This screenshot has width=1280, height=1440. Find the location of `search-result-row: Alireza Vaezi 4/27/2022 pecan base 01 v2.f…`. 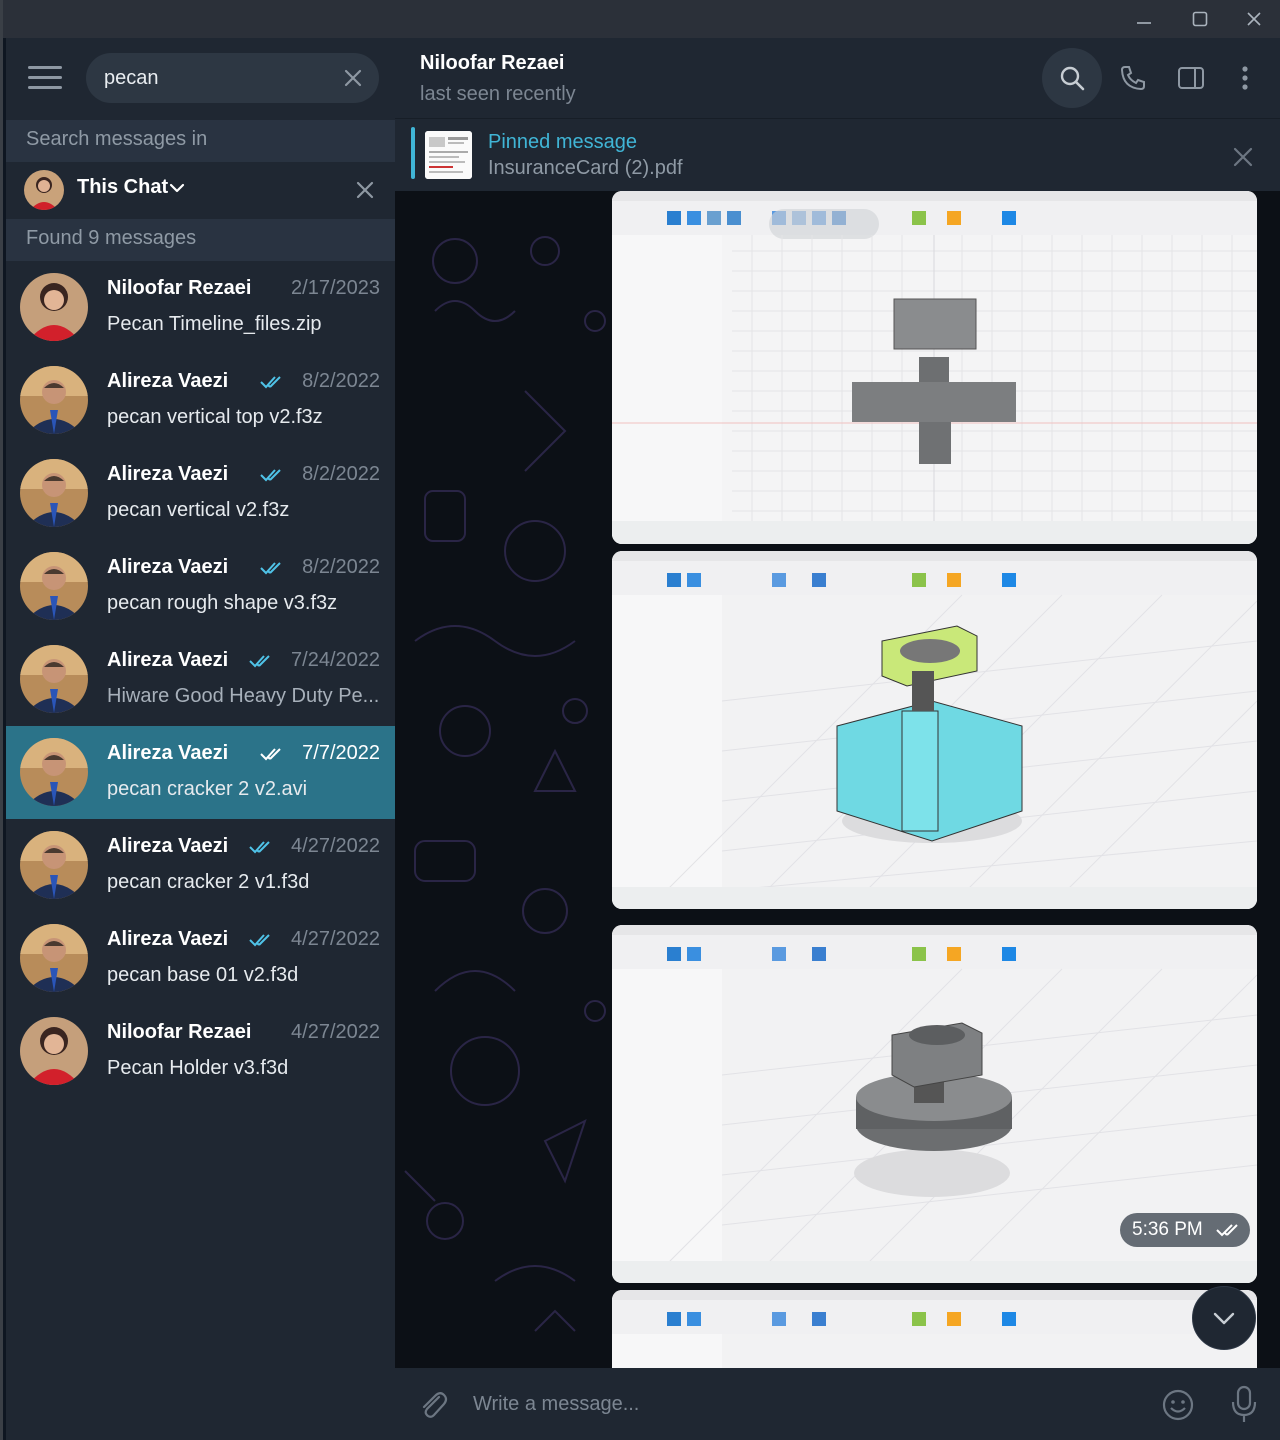

search-result-row: Alireza Vaezi 4/27/2022 pecan base 01 v2.f… is located at coordinates (200, 958).